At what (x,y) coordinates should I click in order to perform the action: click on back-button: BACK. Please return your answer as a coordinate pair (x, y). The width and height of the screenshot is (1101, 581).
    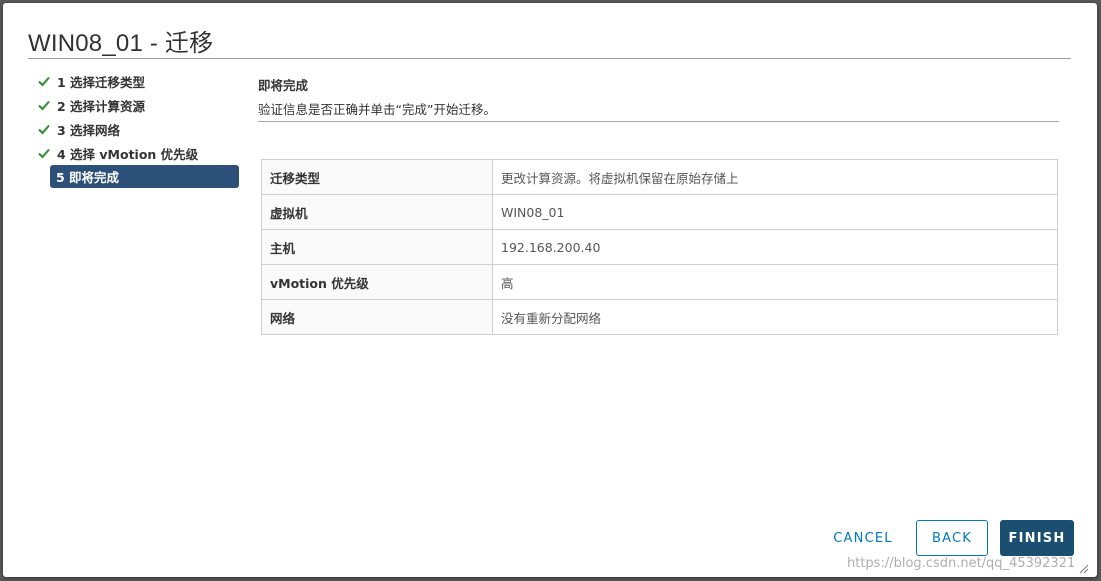
    Looking at the image, I should click on (952, 538).